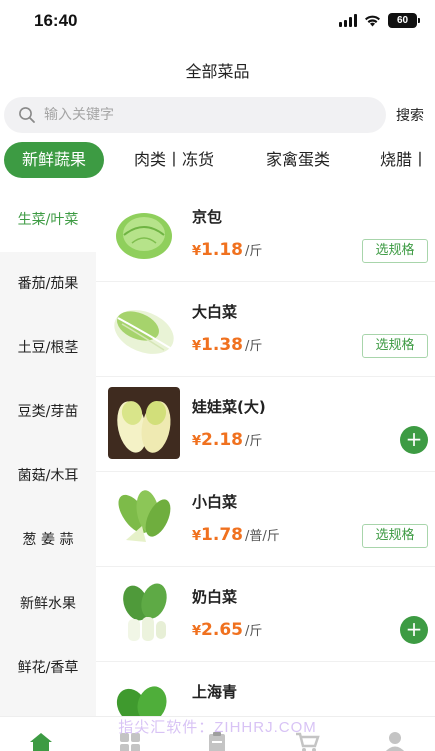 This screenshot has width=435, height=751. I want to click on sidebar-item-fresh-fruit: 新鲜水果, so click(48, 604).